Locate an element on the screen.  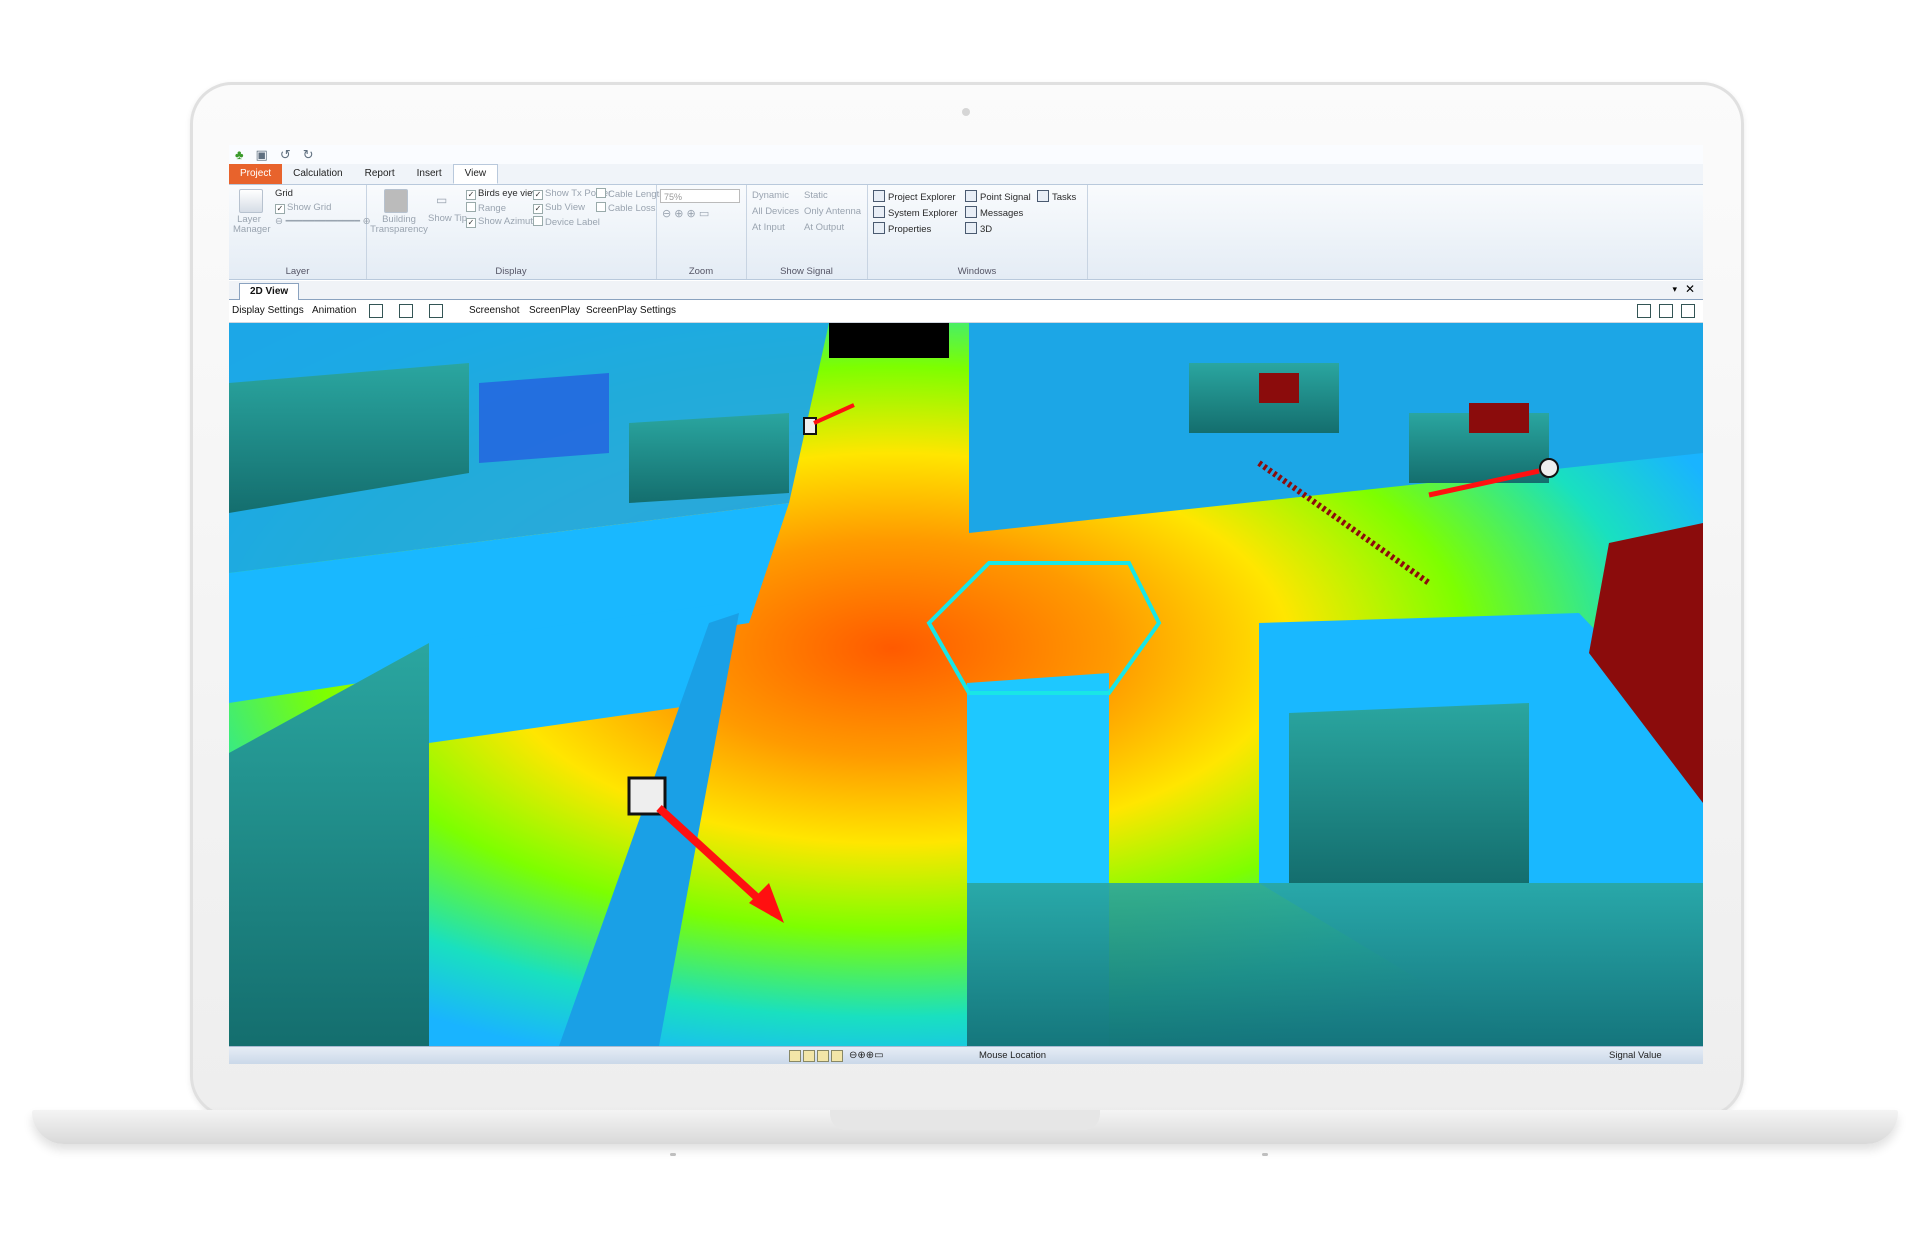
status-bar: ⊖⊕⊕▭ Mouse Location Signal Value is located at coordinates (966, 1055).